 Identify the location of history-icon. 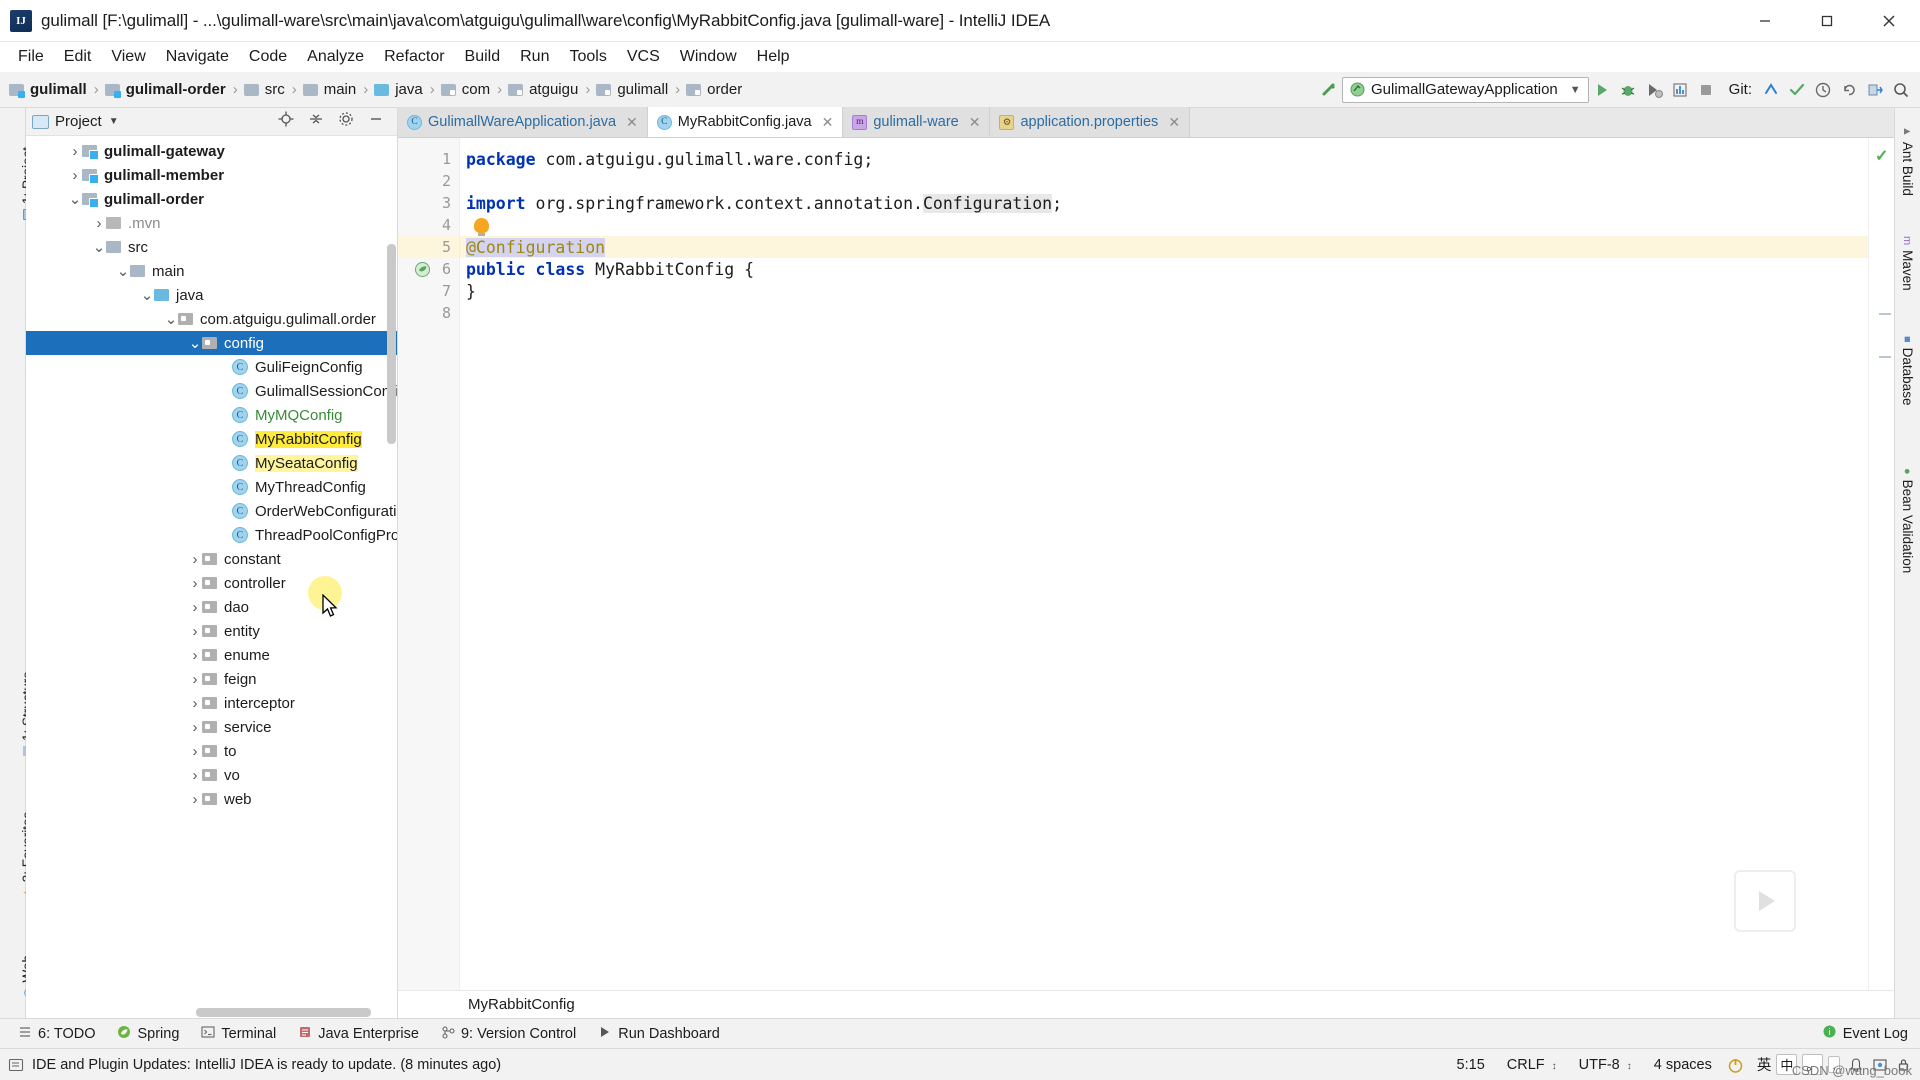
(1823, 90).